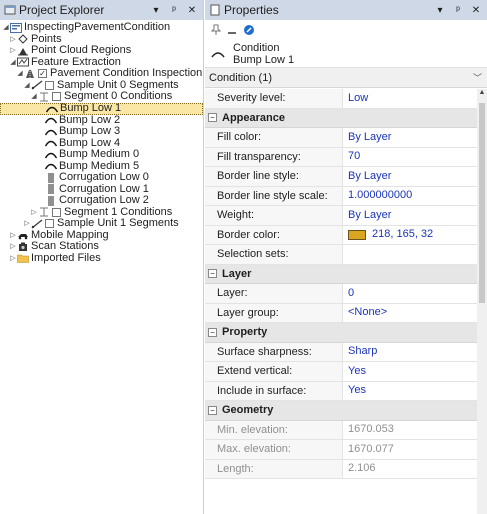 This screenshot has height=514, width=487. What do you see at coordinates (240, 77) in the screenshot?
I see `selection-filter-label: Condition (1)` at bounding box center [240, 77].